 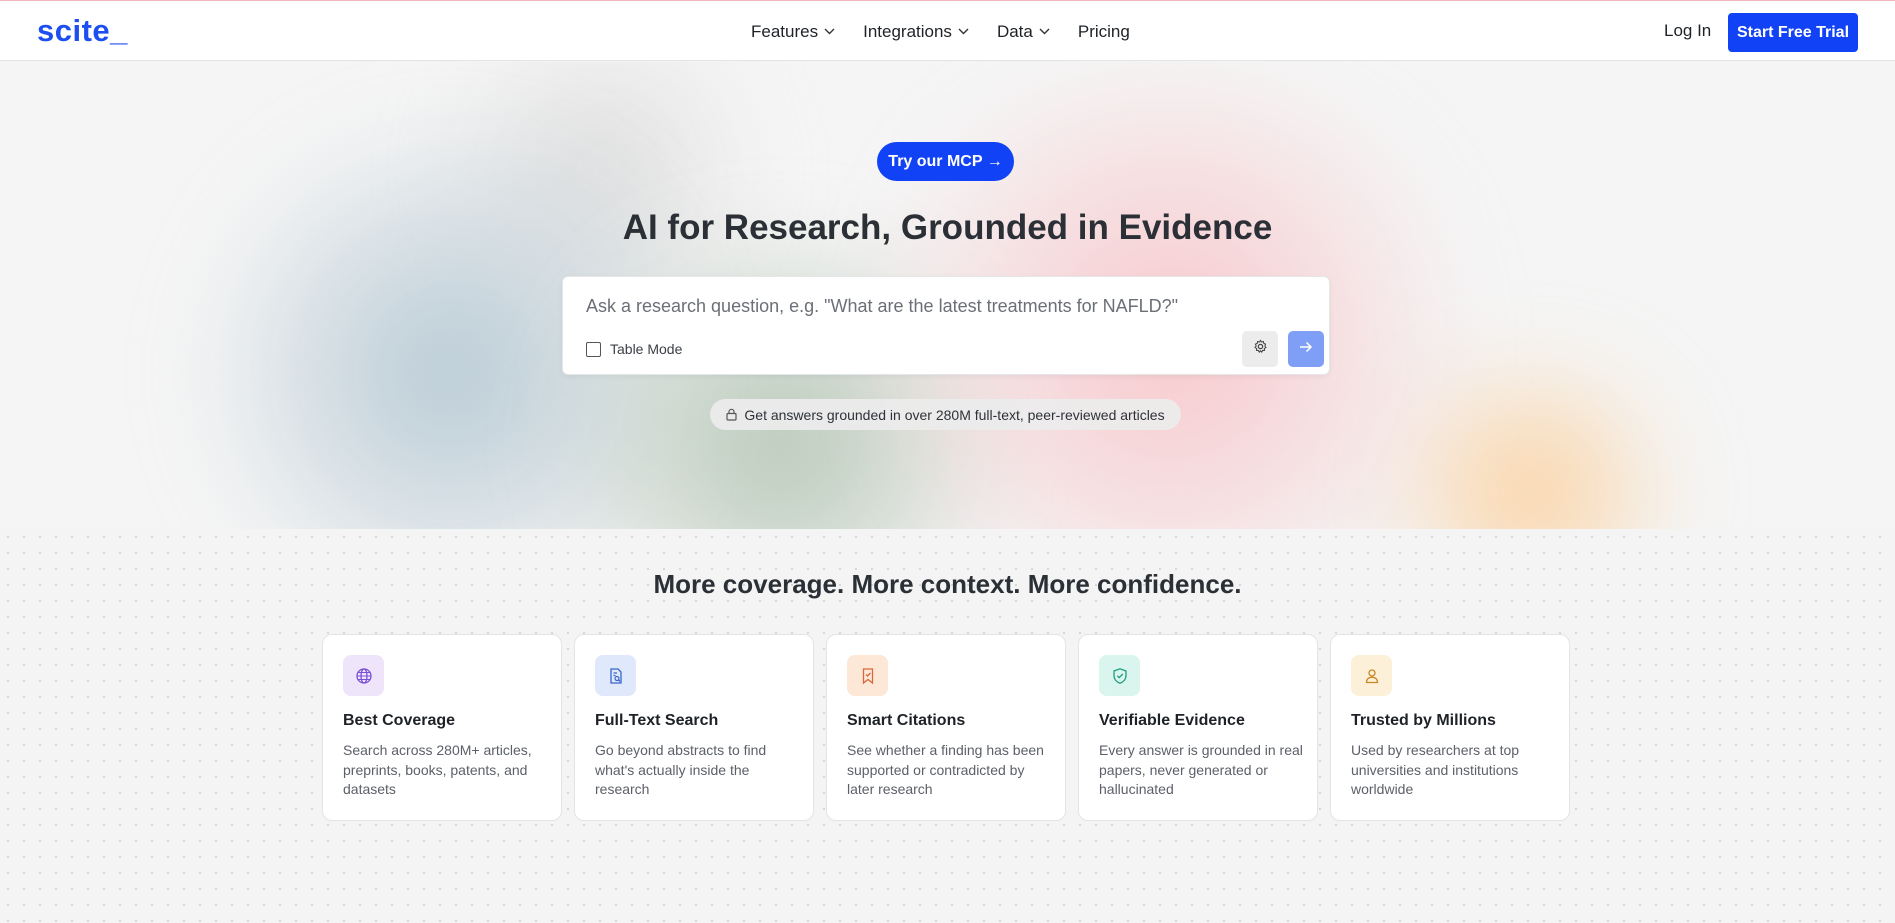 I want to click on nav-item-label: Pricing, so click(x=1103, y=31).